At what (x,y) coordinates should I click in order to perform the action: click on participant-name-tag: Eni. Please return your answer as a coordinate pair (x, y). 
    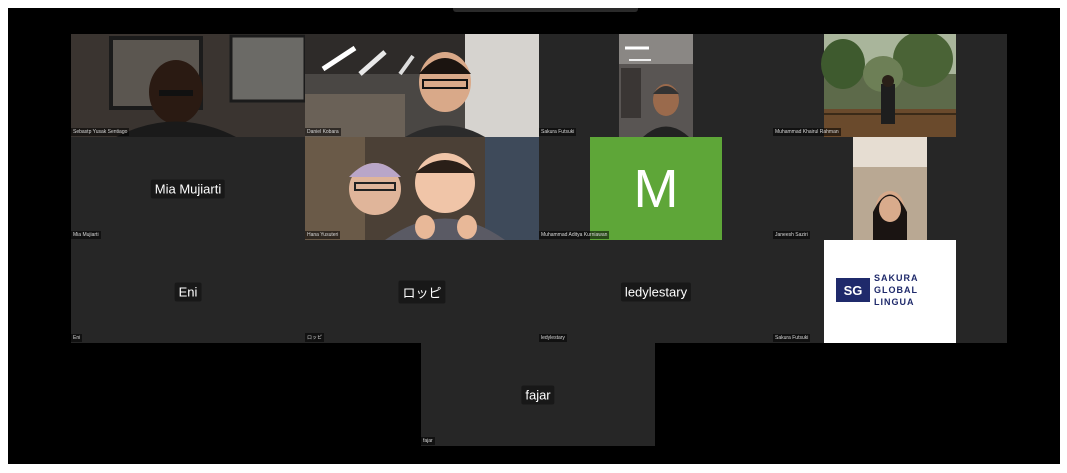
    Looking at the image, I should click on (77, 338).